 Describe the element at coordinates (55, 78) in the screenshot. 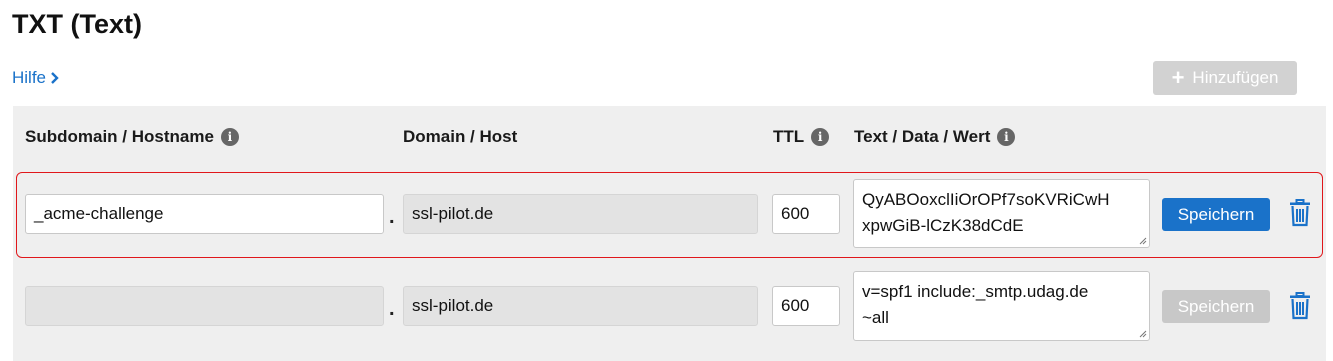

I see `chevron-right-icon` at that location.